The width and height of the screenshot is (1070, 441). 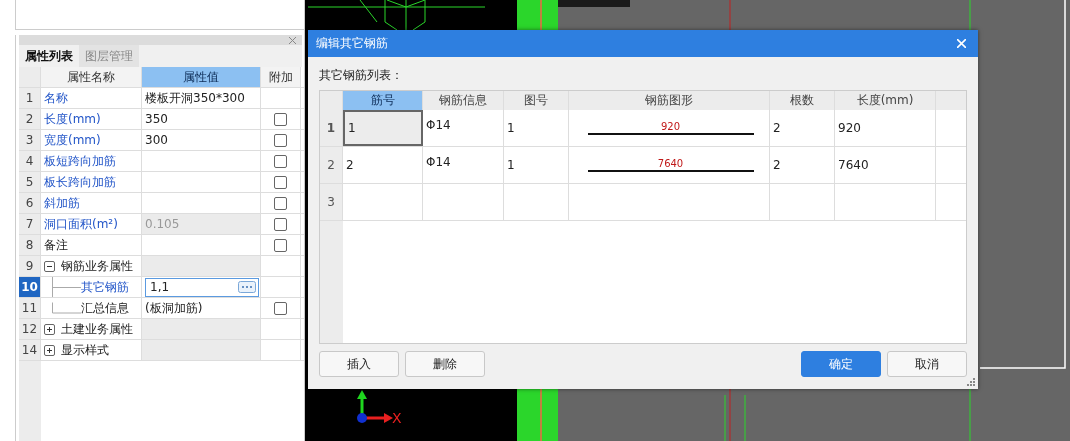 What do you see at coordinates (62, 203) in the screenshot?
I see `property-name: 斜加筋` at bounding box center [62, 203].